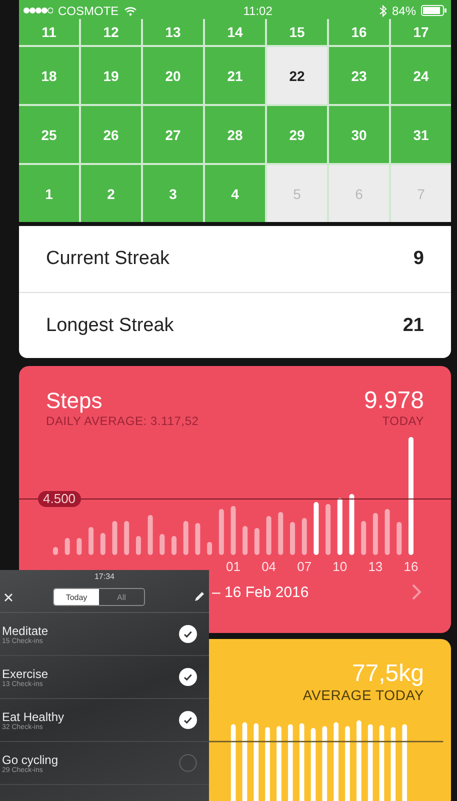 Image resolution: width=457 pixels, height=801 pixels. Describe the element at coordinates (74, 401) in the screenshot. I see `card-title: Steps` at that location.